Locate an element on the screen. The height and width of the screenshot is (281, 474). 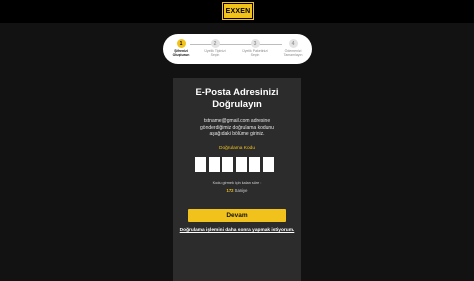
continue-button: Devam is located at coordinates (237, 215).